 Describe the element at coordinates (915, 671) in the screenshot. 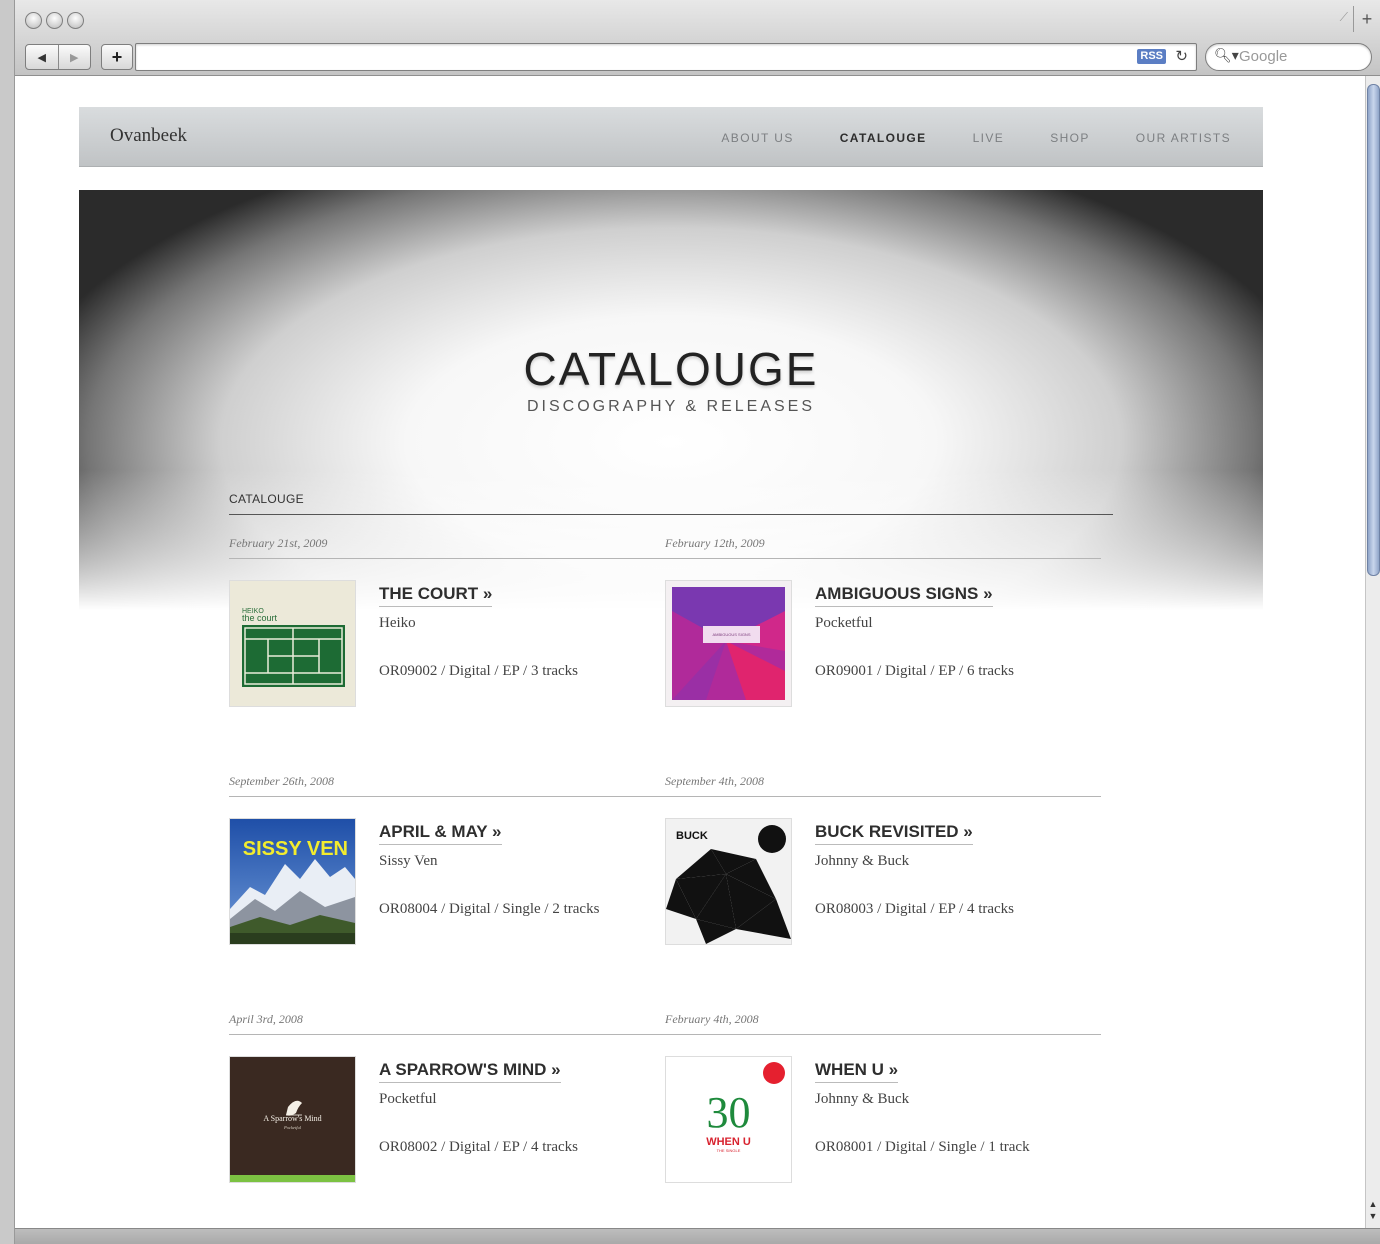

I see `release-meta: OR09001 / Digital / EP / 6 tracks` at that location.